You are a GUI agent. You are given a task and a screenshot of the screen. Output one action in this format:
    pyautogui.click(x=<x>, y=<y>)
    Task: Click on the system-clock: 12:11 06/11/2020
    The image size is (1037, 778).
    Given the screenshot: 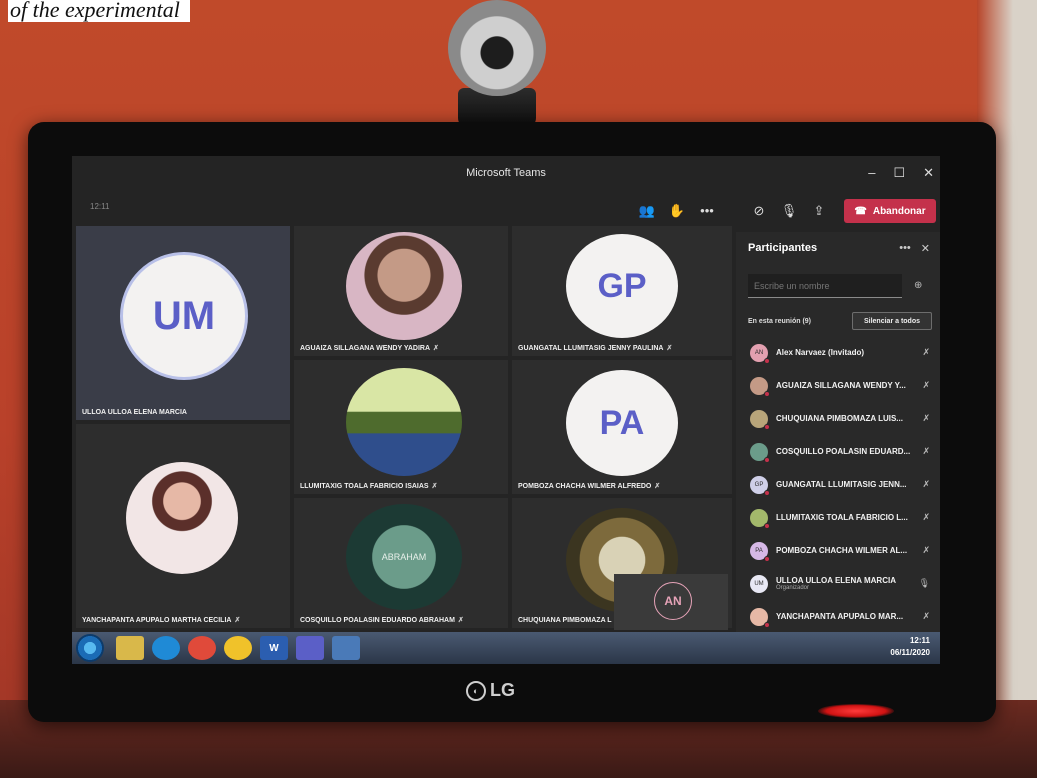 What is the action you would take?
    pyautogui.click(x=910, y=647)
    